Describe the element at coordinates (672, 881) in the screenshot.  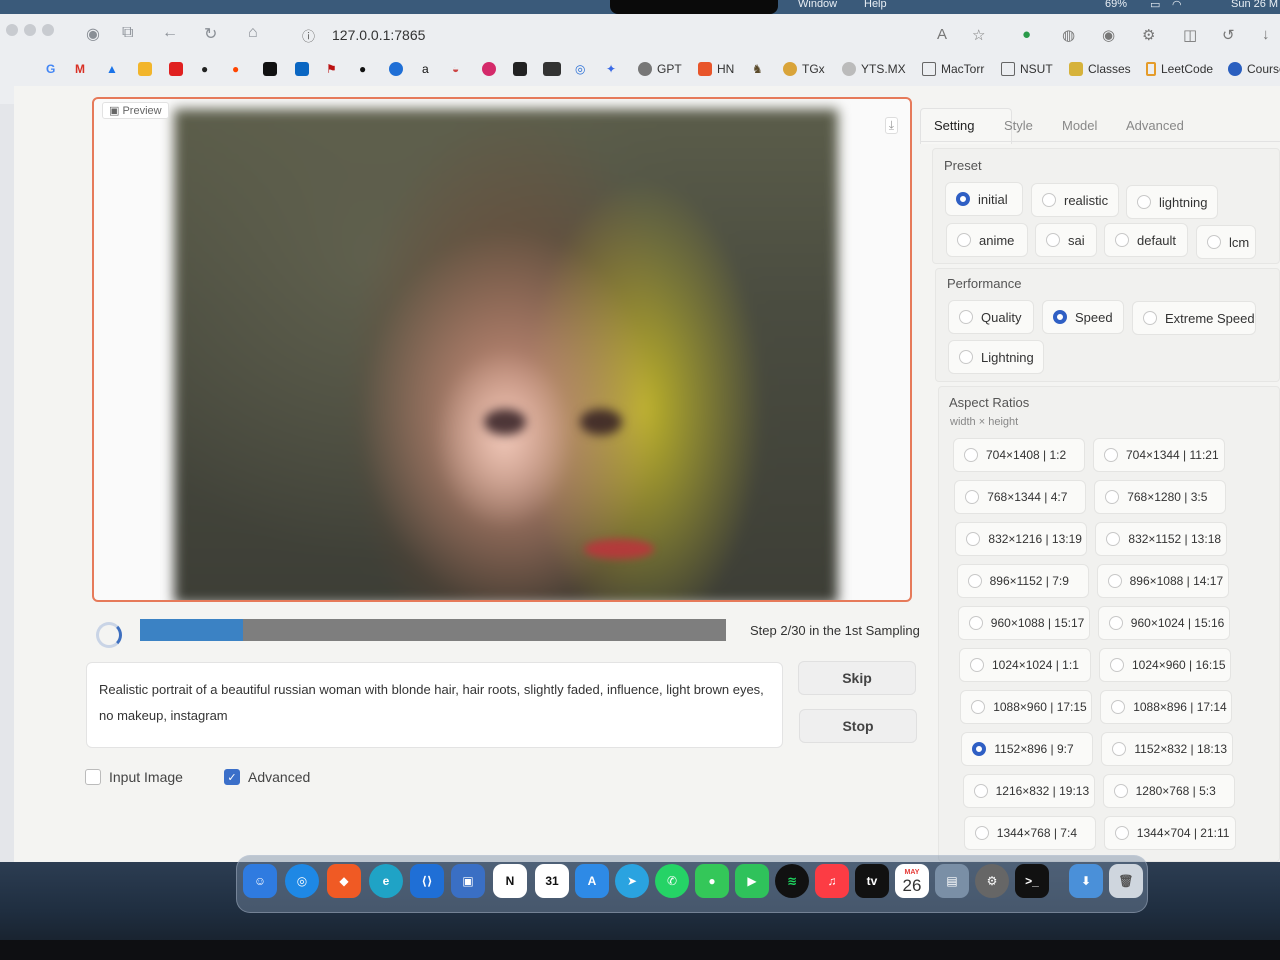
I see `whatsapp-icon: ✆` at that location.